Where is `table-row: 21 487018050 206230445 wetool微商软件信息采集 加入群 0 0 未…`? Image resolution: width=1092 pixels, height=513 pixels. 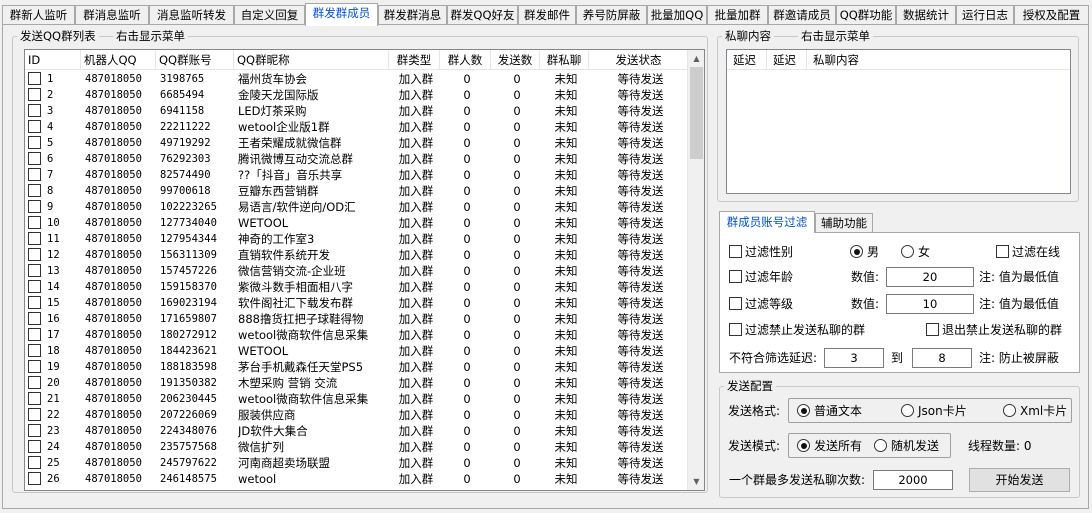 table-row: 21 487018050 206230445 wetool微商软件信息采集 加入群 0 0 未… is located at coordinates (364, 399).